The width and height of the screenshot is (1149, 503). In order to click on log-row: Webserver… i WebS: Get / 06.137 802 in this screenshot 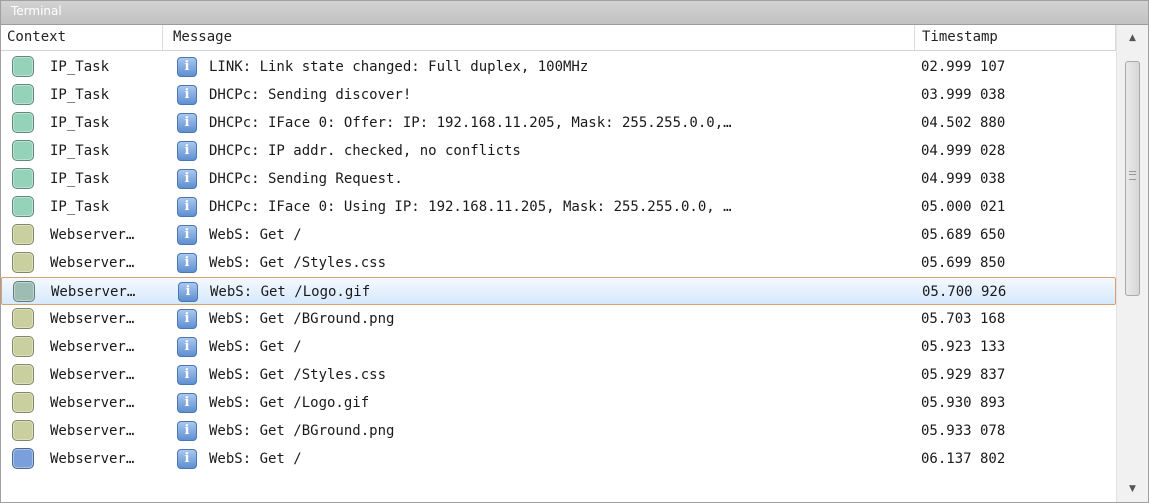, I will do `click(558, 459)`.